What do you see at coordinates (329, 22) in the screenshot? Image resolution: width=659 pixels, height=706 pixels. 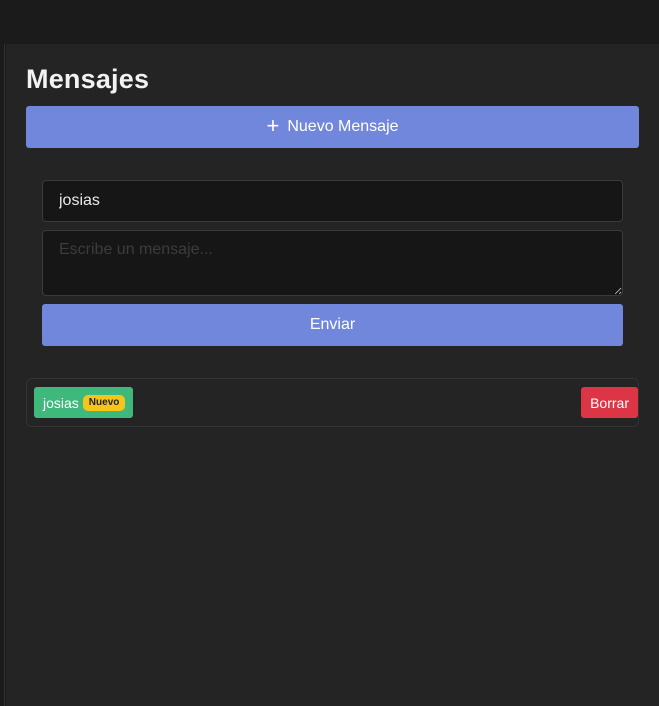 I see `top-bar` at bounding box center [329, 22].